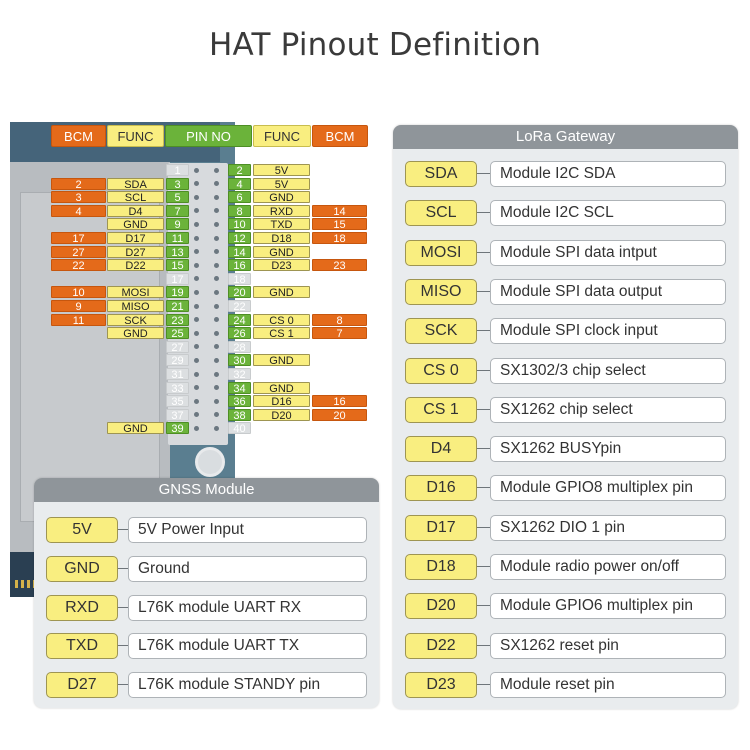  Describe the element at coordinates (177, 279) in the screenshot. I see `pin-17: 17` at that location.